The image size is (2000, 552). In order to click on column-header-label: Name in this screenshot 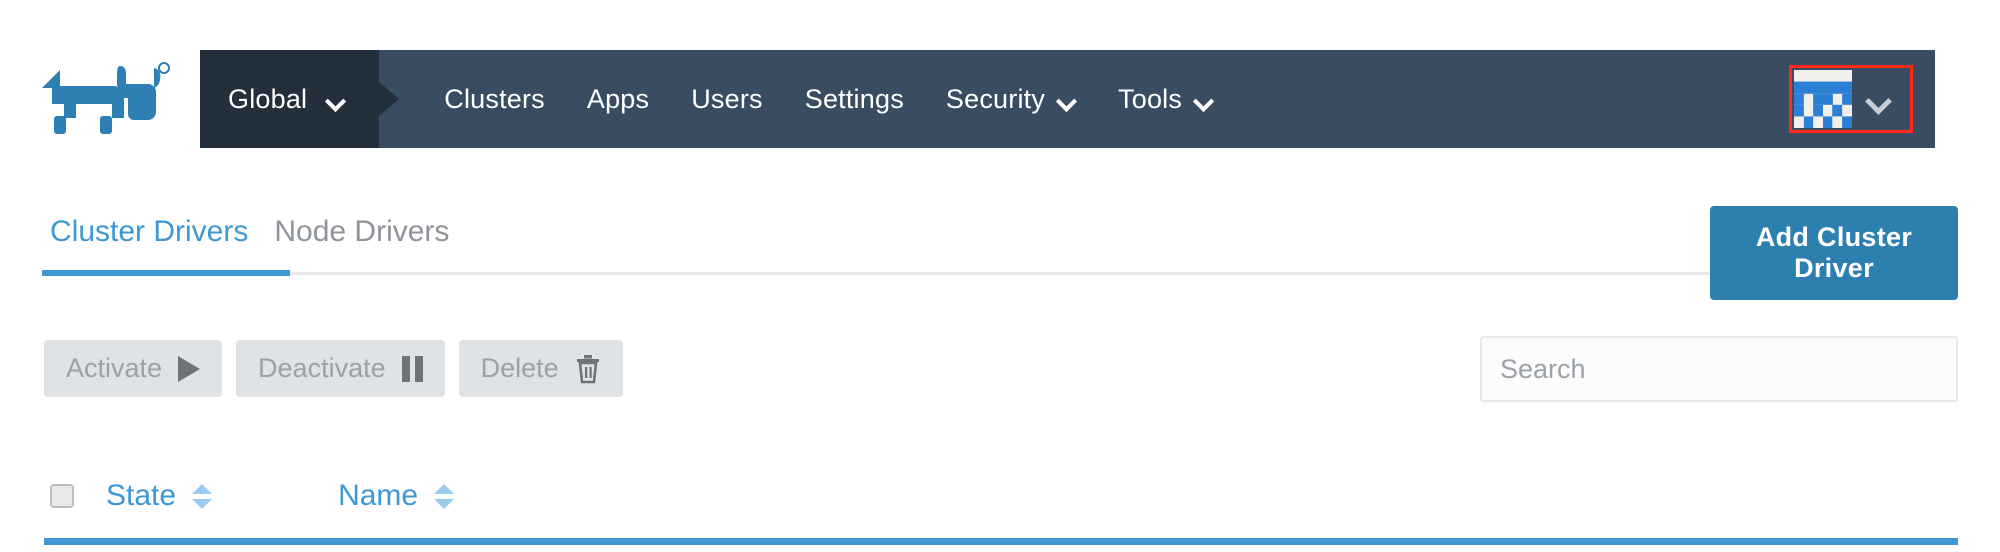, I will do `click(378, 495)`.